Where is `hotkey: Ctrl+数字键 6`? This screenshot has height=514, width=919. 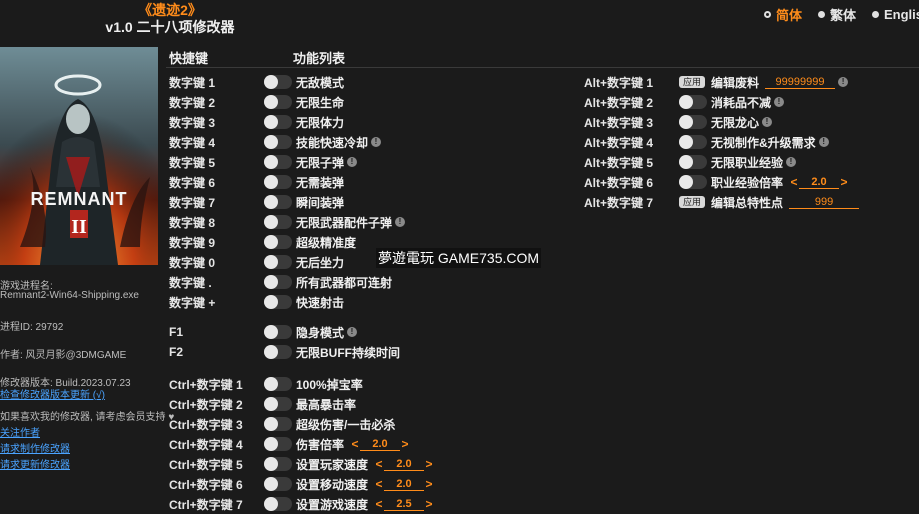
hotkey: Ctrl+数字键 6 is located at coordinates (206, 484).